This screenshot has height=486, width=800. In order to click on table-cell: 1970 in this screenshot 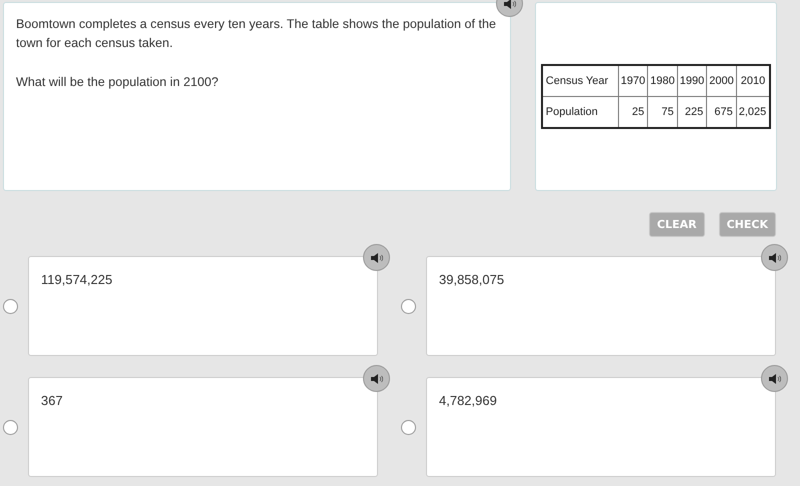, I will do `click(633, 80)`.